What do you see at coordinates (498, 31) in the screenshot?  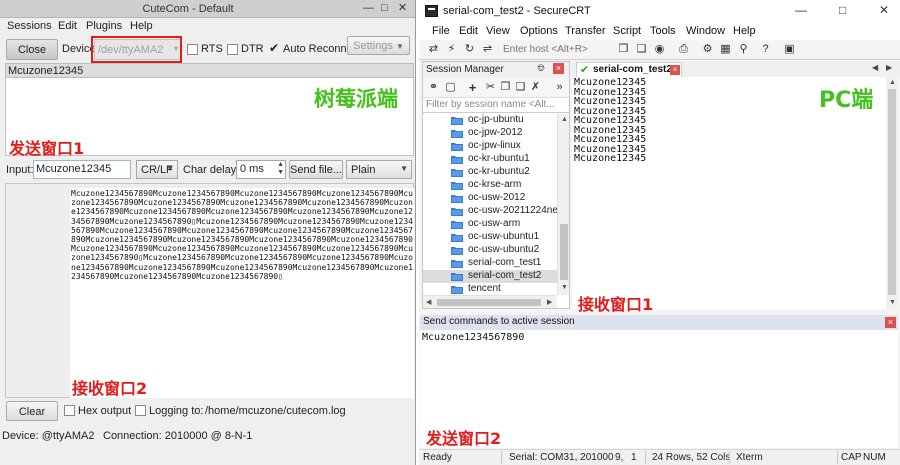 I see `menu-view: View` at bounding box center [498, 31].